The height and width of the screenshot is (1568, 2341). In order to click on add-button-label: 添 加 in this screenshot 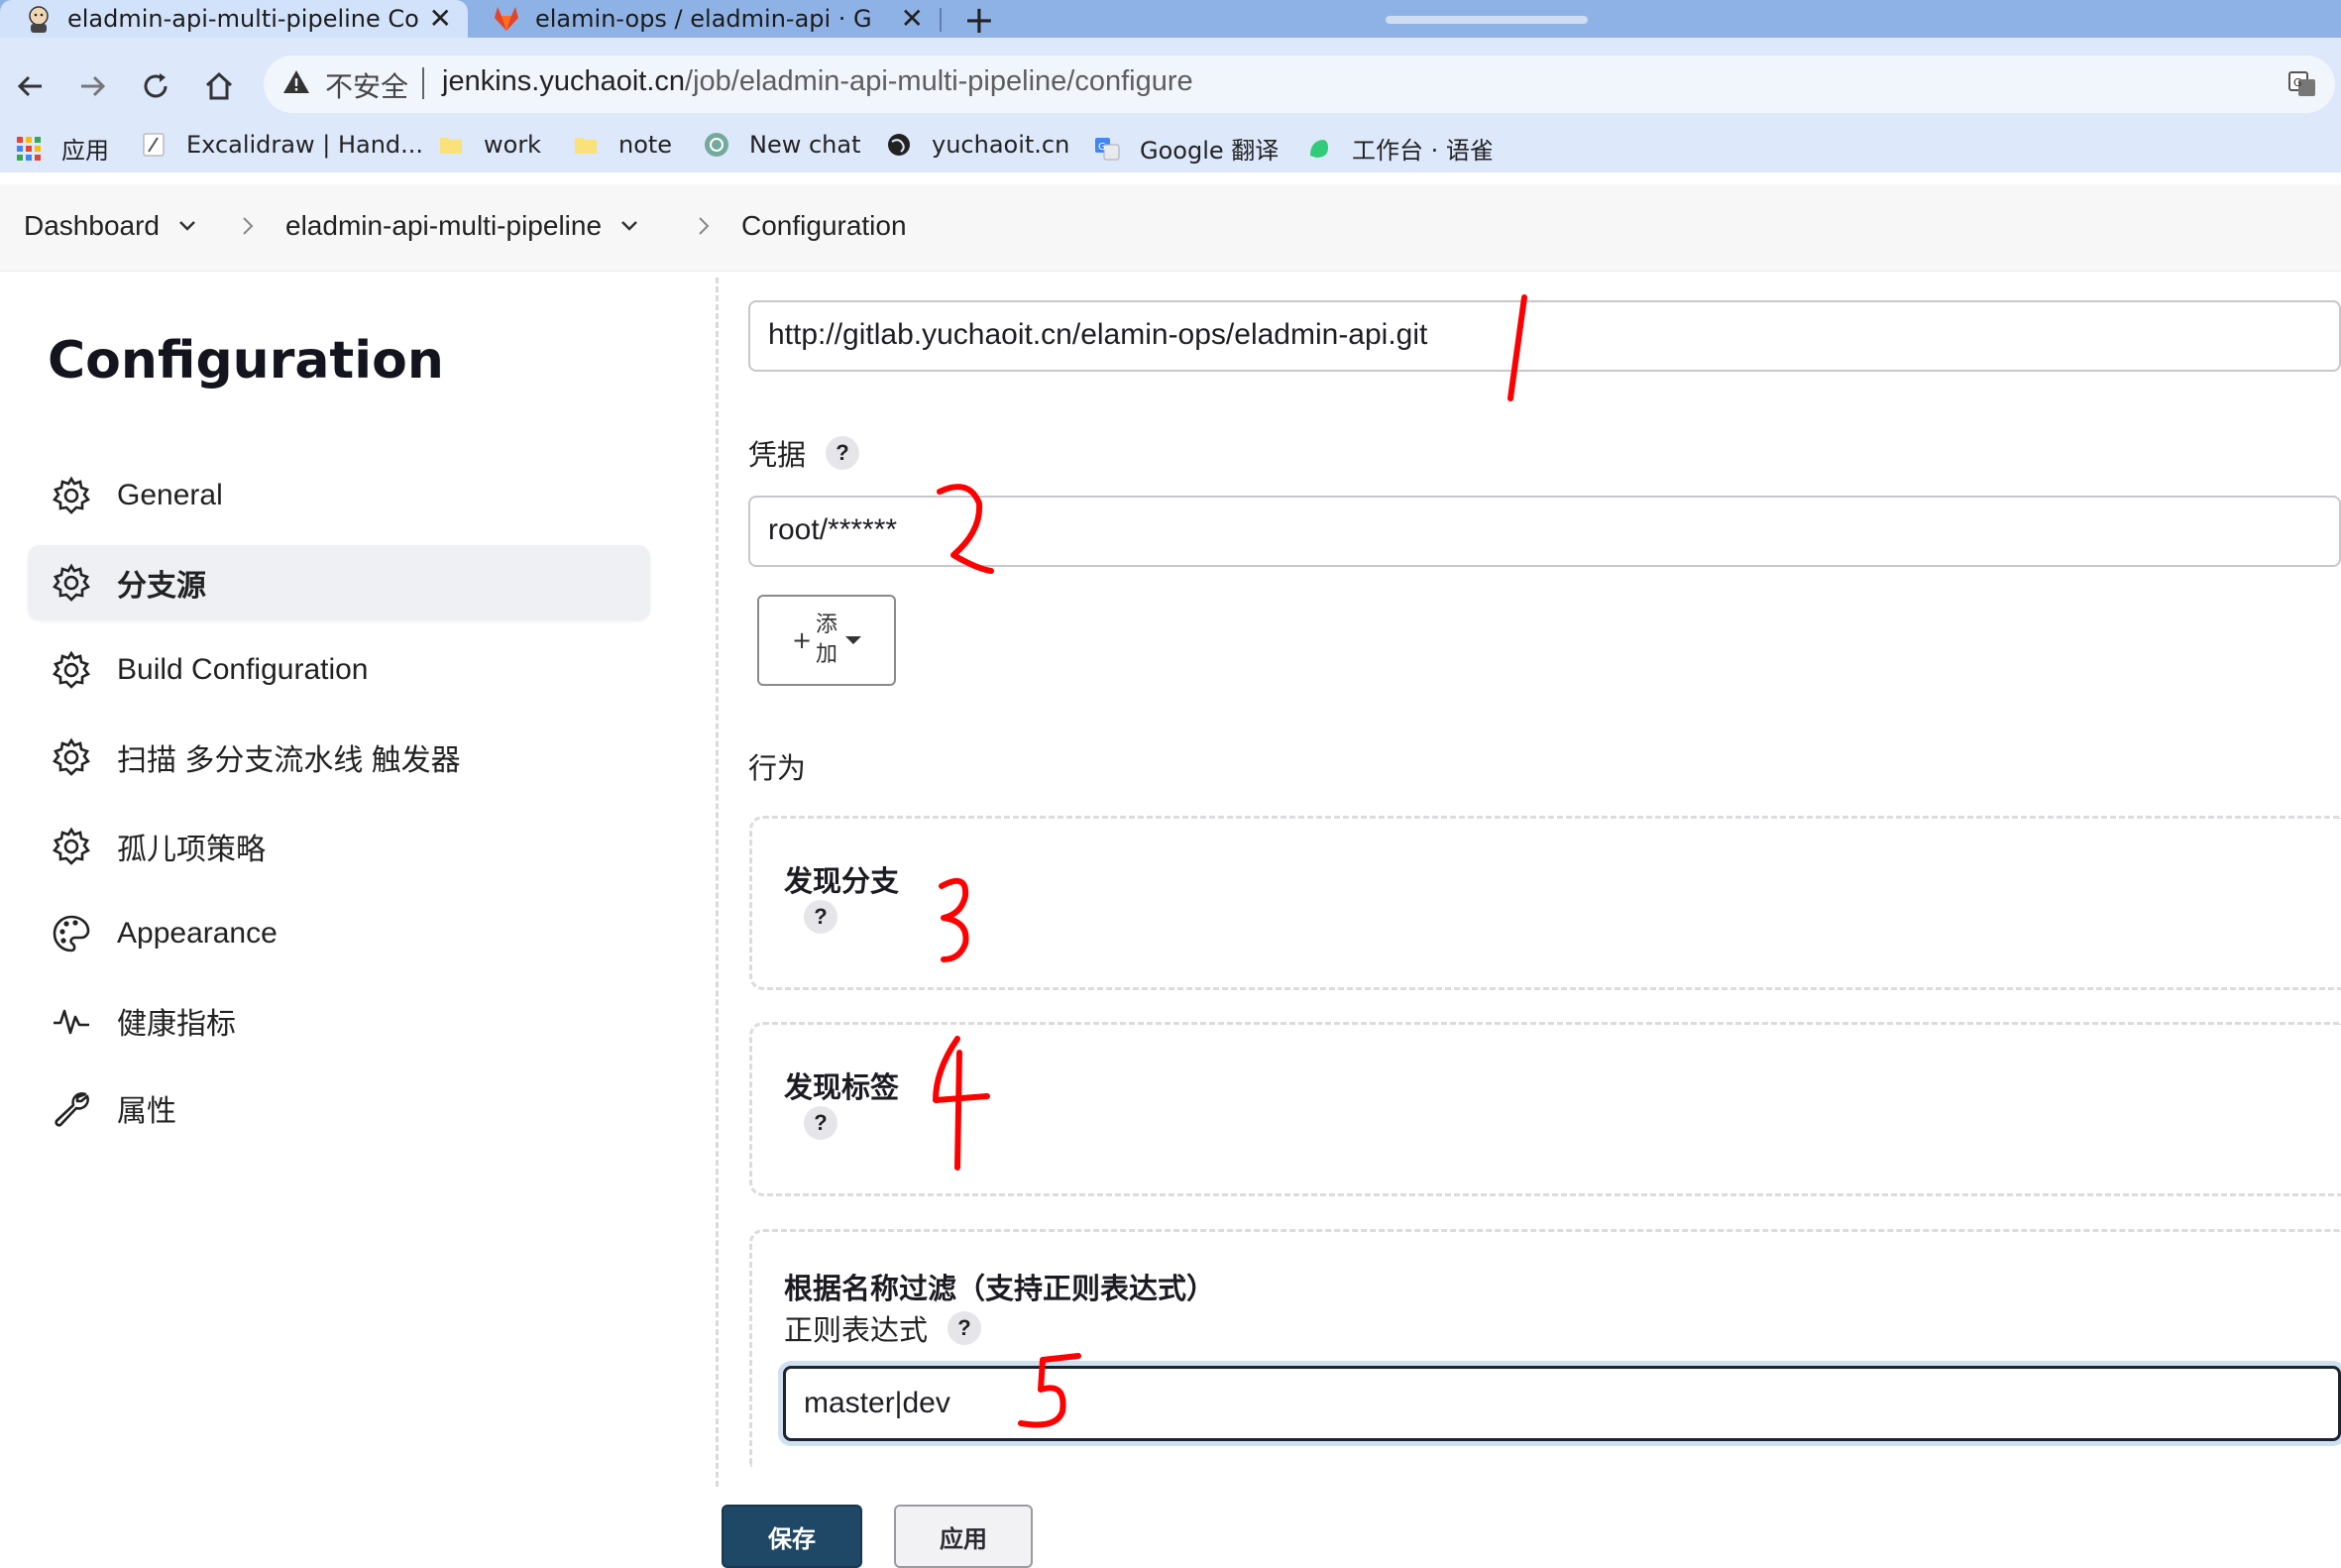, I will do `click(826, 640)`.